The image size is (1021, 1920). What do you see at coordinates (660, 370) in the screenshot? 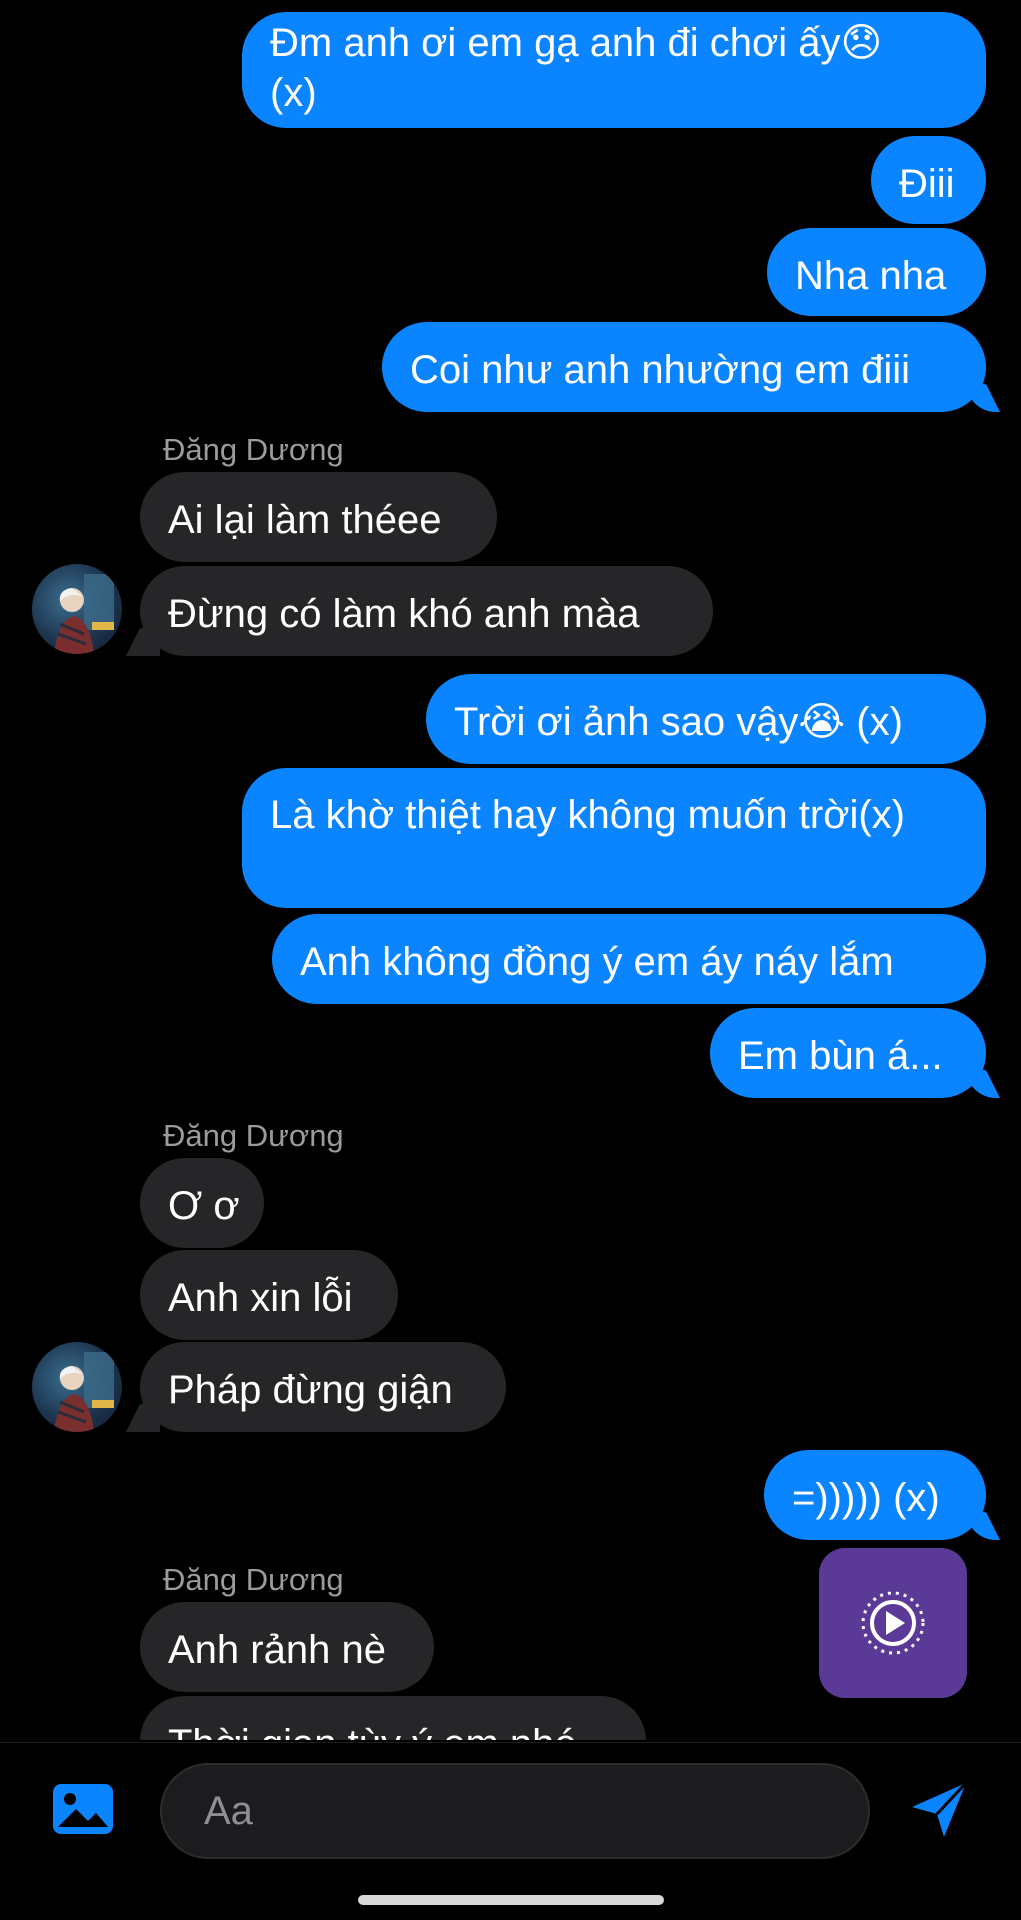
I see `message-text: Coi như anh nhường em điii` at bounding box center [660, 370].